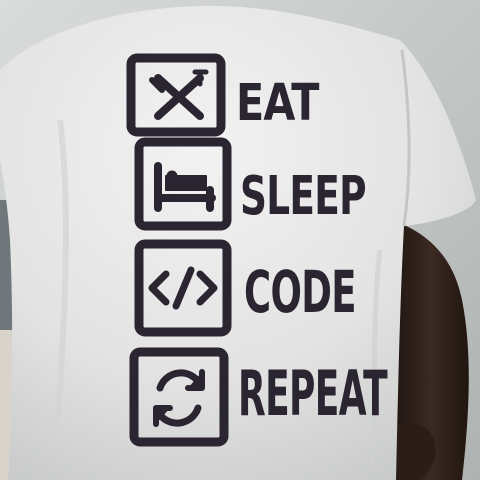 This screenshot has height=480, width=480. What do you see at coordinates (313, 393) in the screenshot?
I see `print-word-repeat: REPEAT` at bounding box center [313, 393].